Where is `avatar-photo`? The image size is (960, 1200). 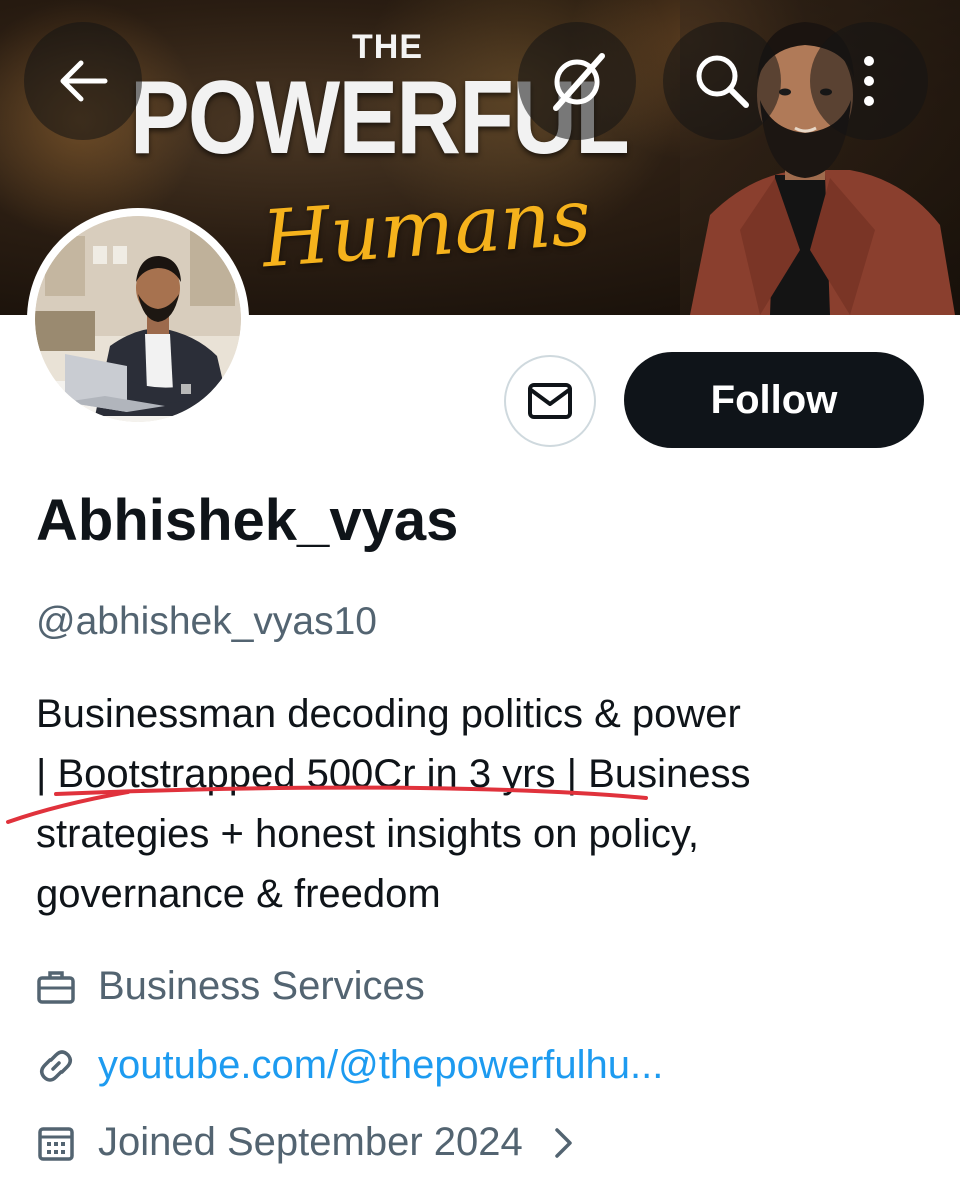 avatar-photo is located at coordinates (138, 319).